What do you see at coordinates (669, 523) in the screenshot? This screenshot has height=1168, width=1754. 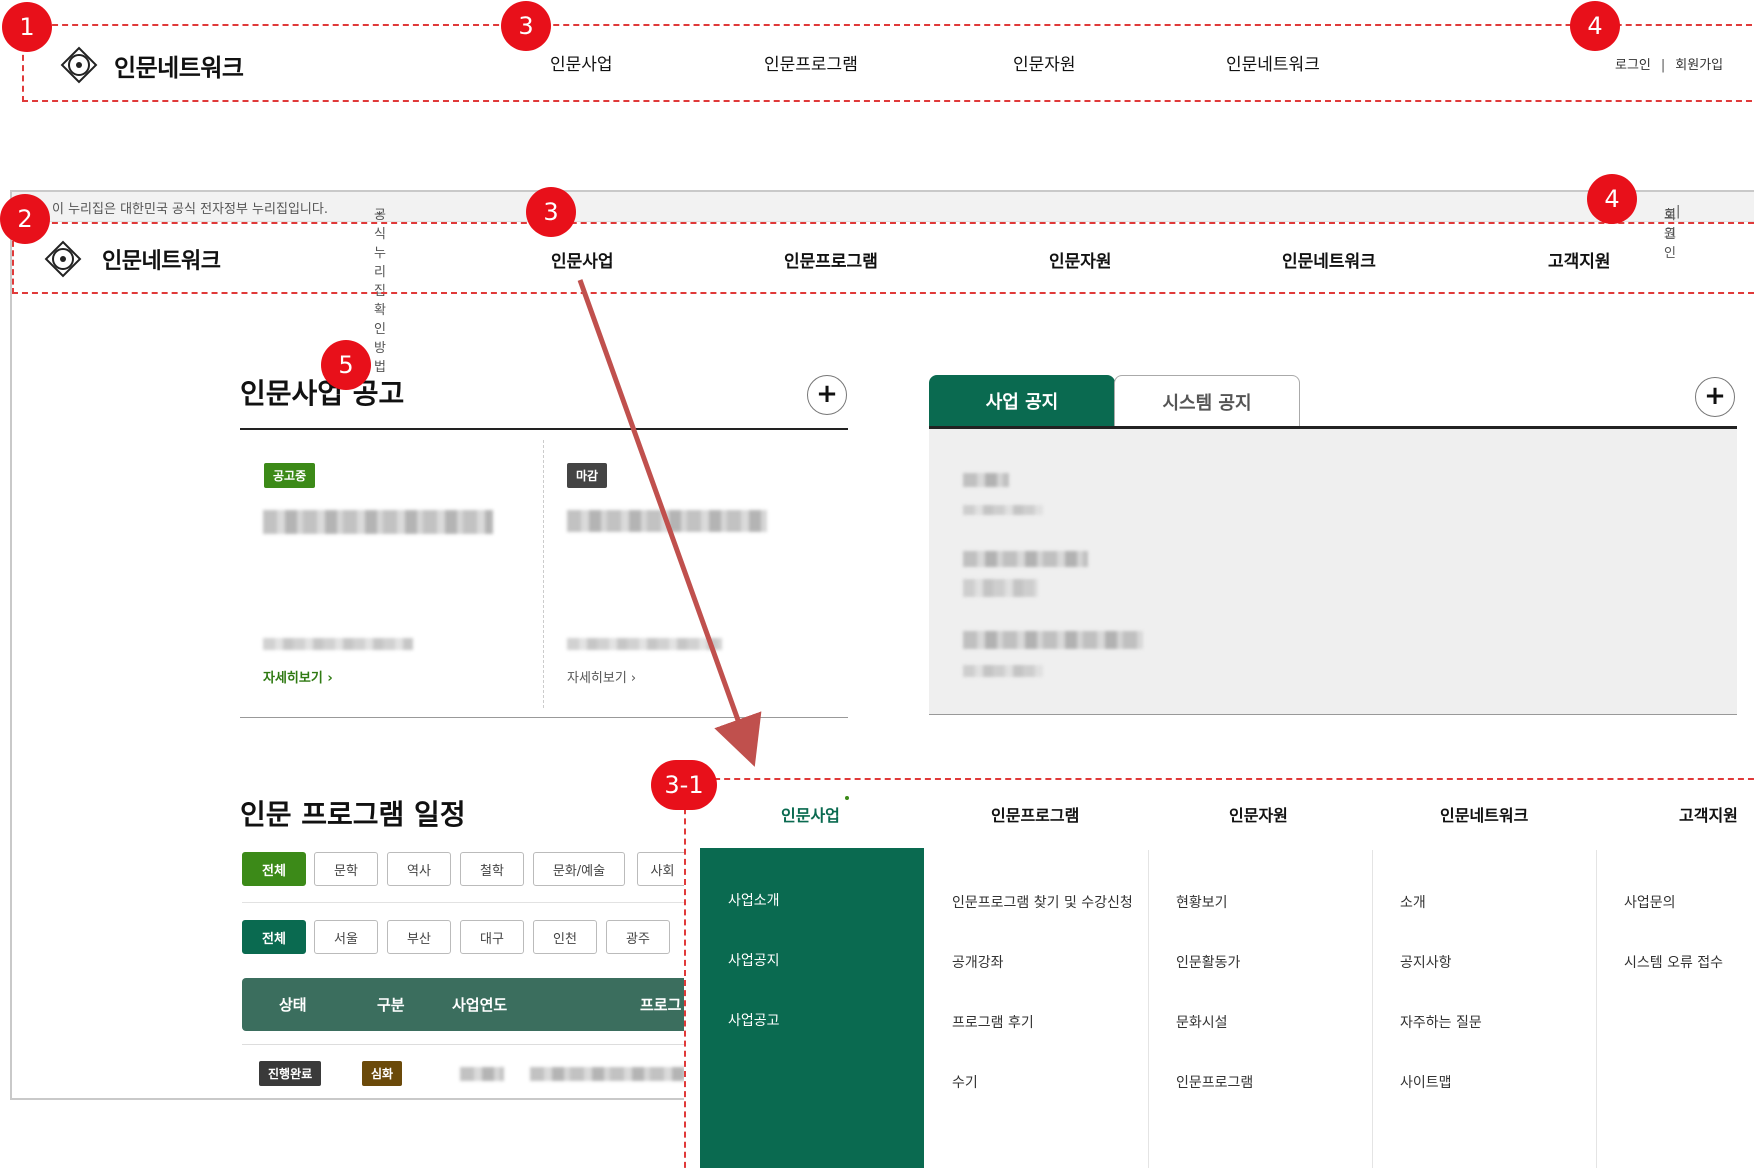 I see `annotation-arrow` at bounding box center [669, 523].